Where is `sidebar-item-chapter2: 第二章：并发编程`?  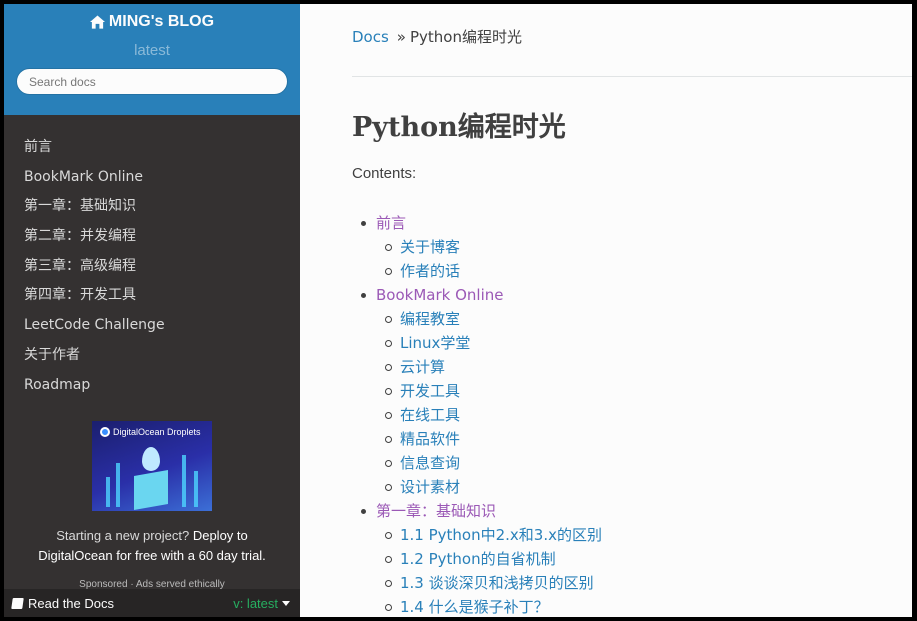
sidebar-item-chapter2: 第二章：并发编程 is located at coordinates (152, 237).